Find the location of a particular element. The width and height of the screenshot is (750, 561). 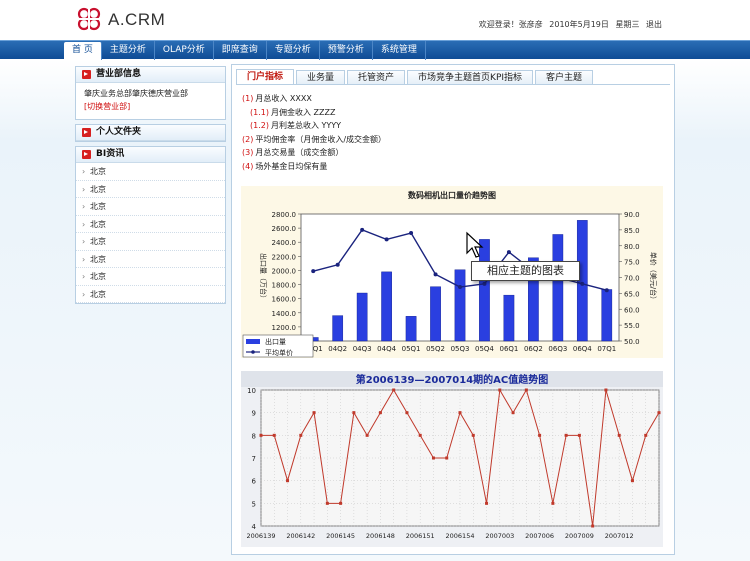

y-axis-label: 出口量（万台） is located at coordinates (263, 277).